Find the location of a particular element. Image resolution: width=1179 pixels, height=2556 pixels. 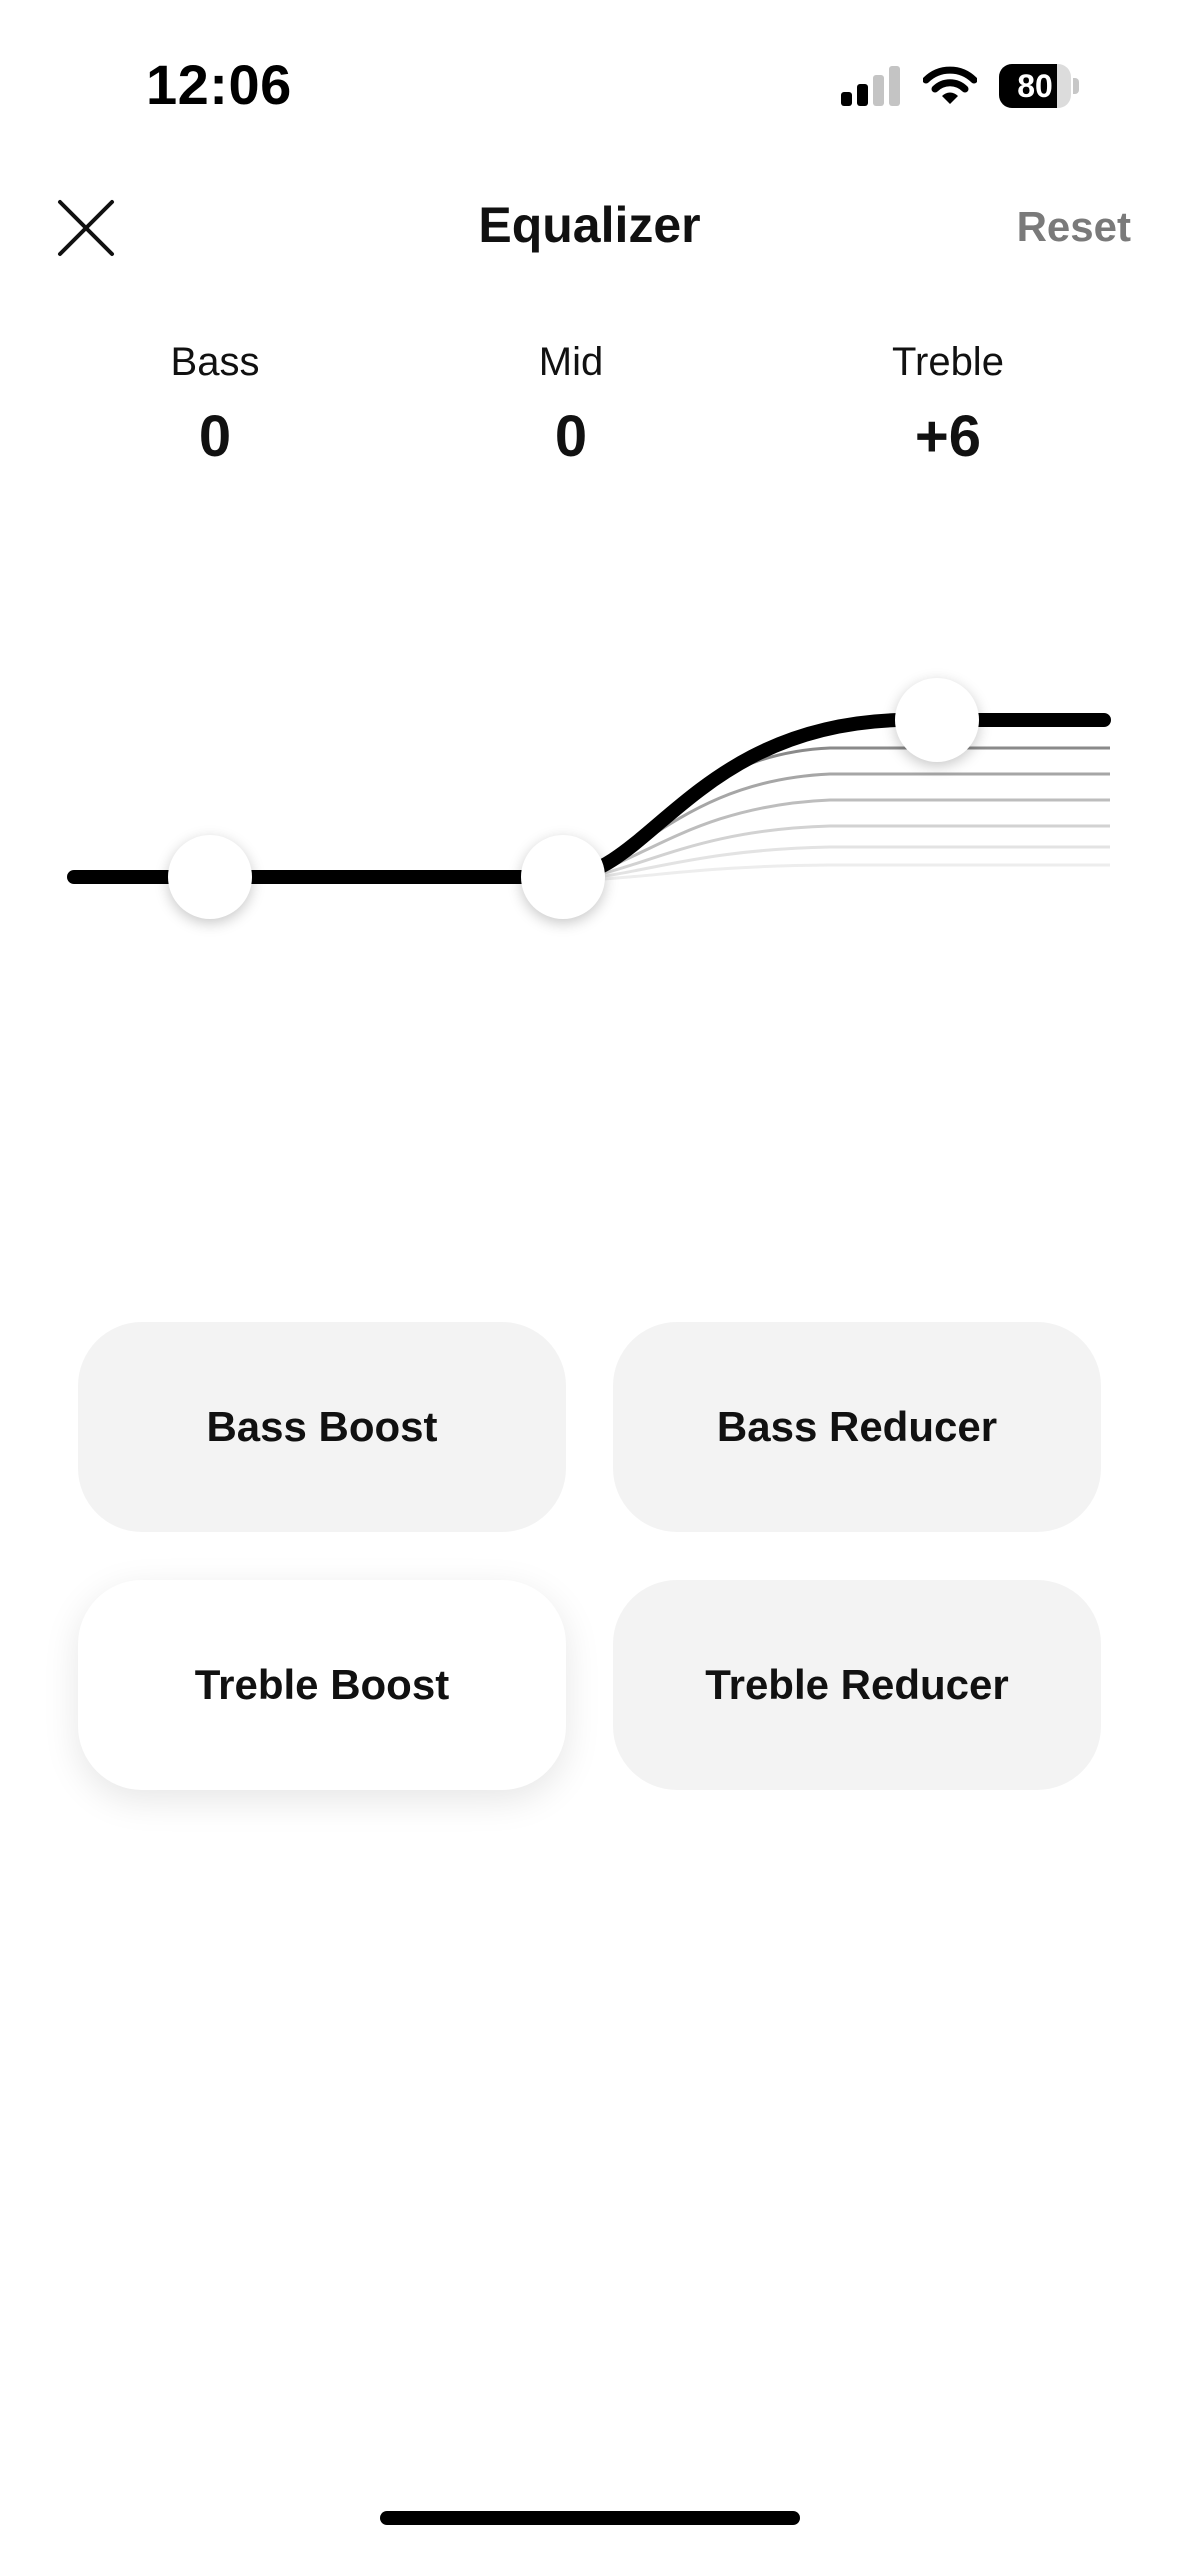

treble-boost-button: Treble Boost is located at coordinates (322, 1685).